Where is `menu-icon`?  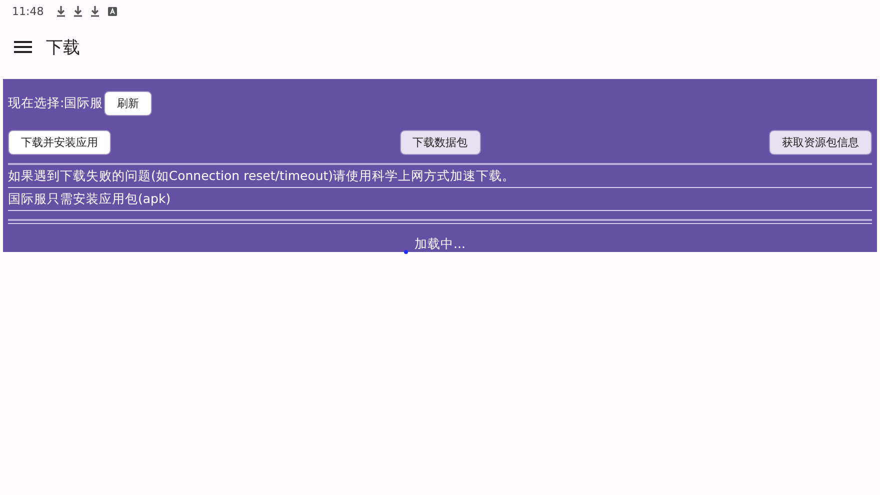 menu-icon is located at coordinates (23, 47).